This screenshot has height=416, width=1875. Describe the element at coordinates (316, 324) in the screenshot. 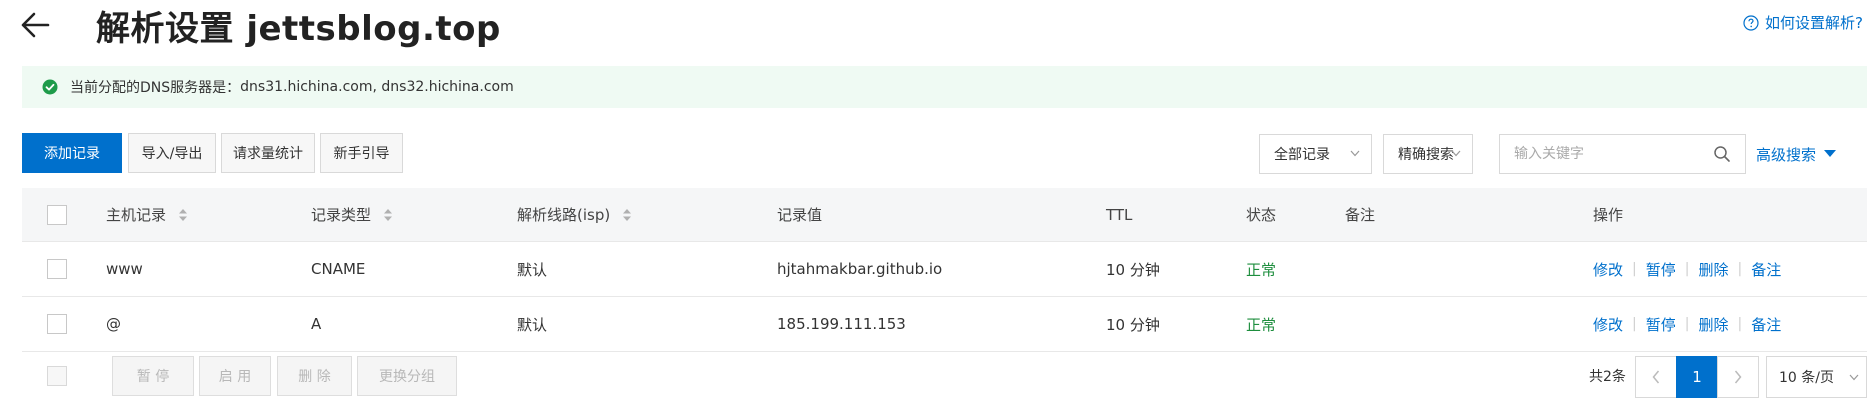

I see `cell-type: A` at that location.